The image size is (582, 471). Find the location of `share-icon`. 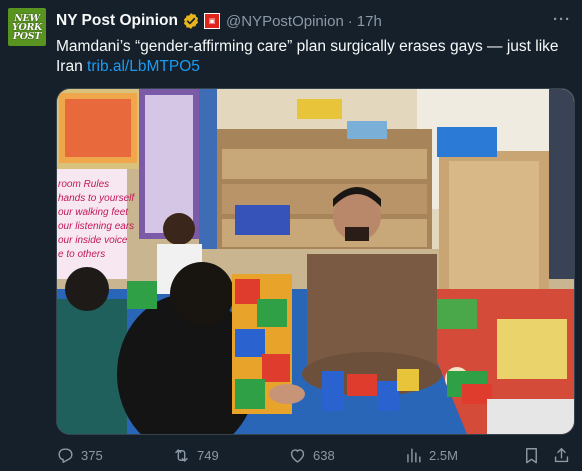

share-icon is located at coordinates (561, 455).